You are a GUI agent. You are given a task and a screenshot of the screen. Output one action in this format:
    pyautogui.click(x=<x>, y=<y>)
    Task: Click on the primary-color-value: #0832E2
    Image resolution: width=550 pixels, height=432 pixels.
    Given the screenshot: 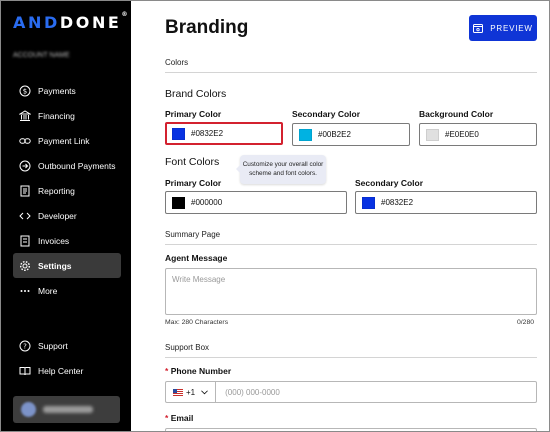 What is the action you would take?
    pyautogui.click(x=207, y=133)
    